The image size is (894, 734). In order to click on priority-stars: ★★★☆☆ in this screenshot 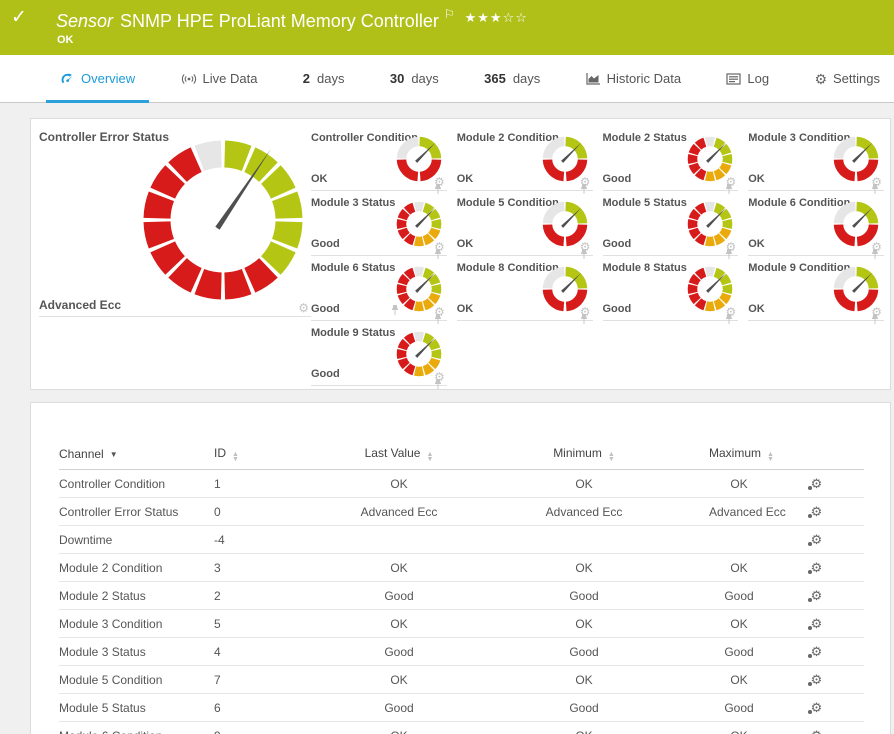, I will do `click(496, 17)`.